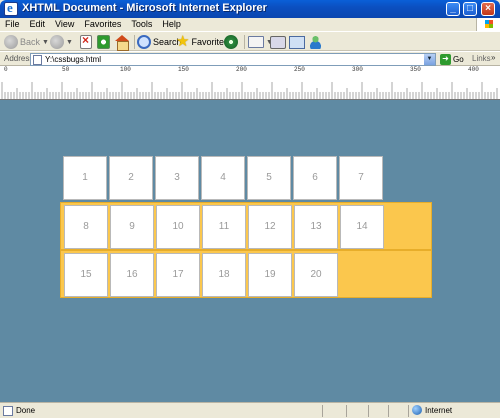 The width and height of the screenshot is (500, 418). Describe the element at coordinates (19, 58) in the screenshot. I see `address-label: Address` at that location.